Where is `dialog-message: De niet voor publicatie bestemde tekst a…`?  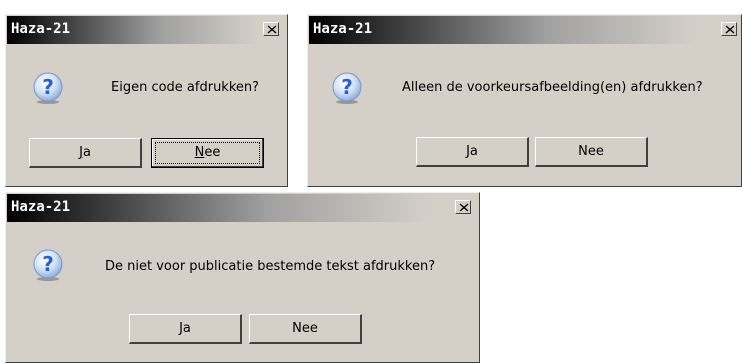
dialog-message: De niet voor publicatie bestemde tekst a… is located at coordinates (270, 266).